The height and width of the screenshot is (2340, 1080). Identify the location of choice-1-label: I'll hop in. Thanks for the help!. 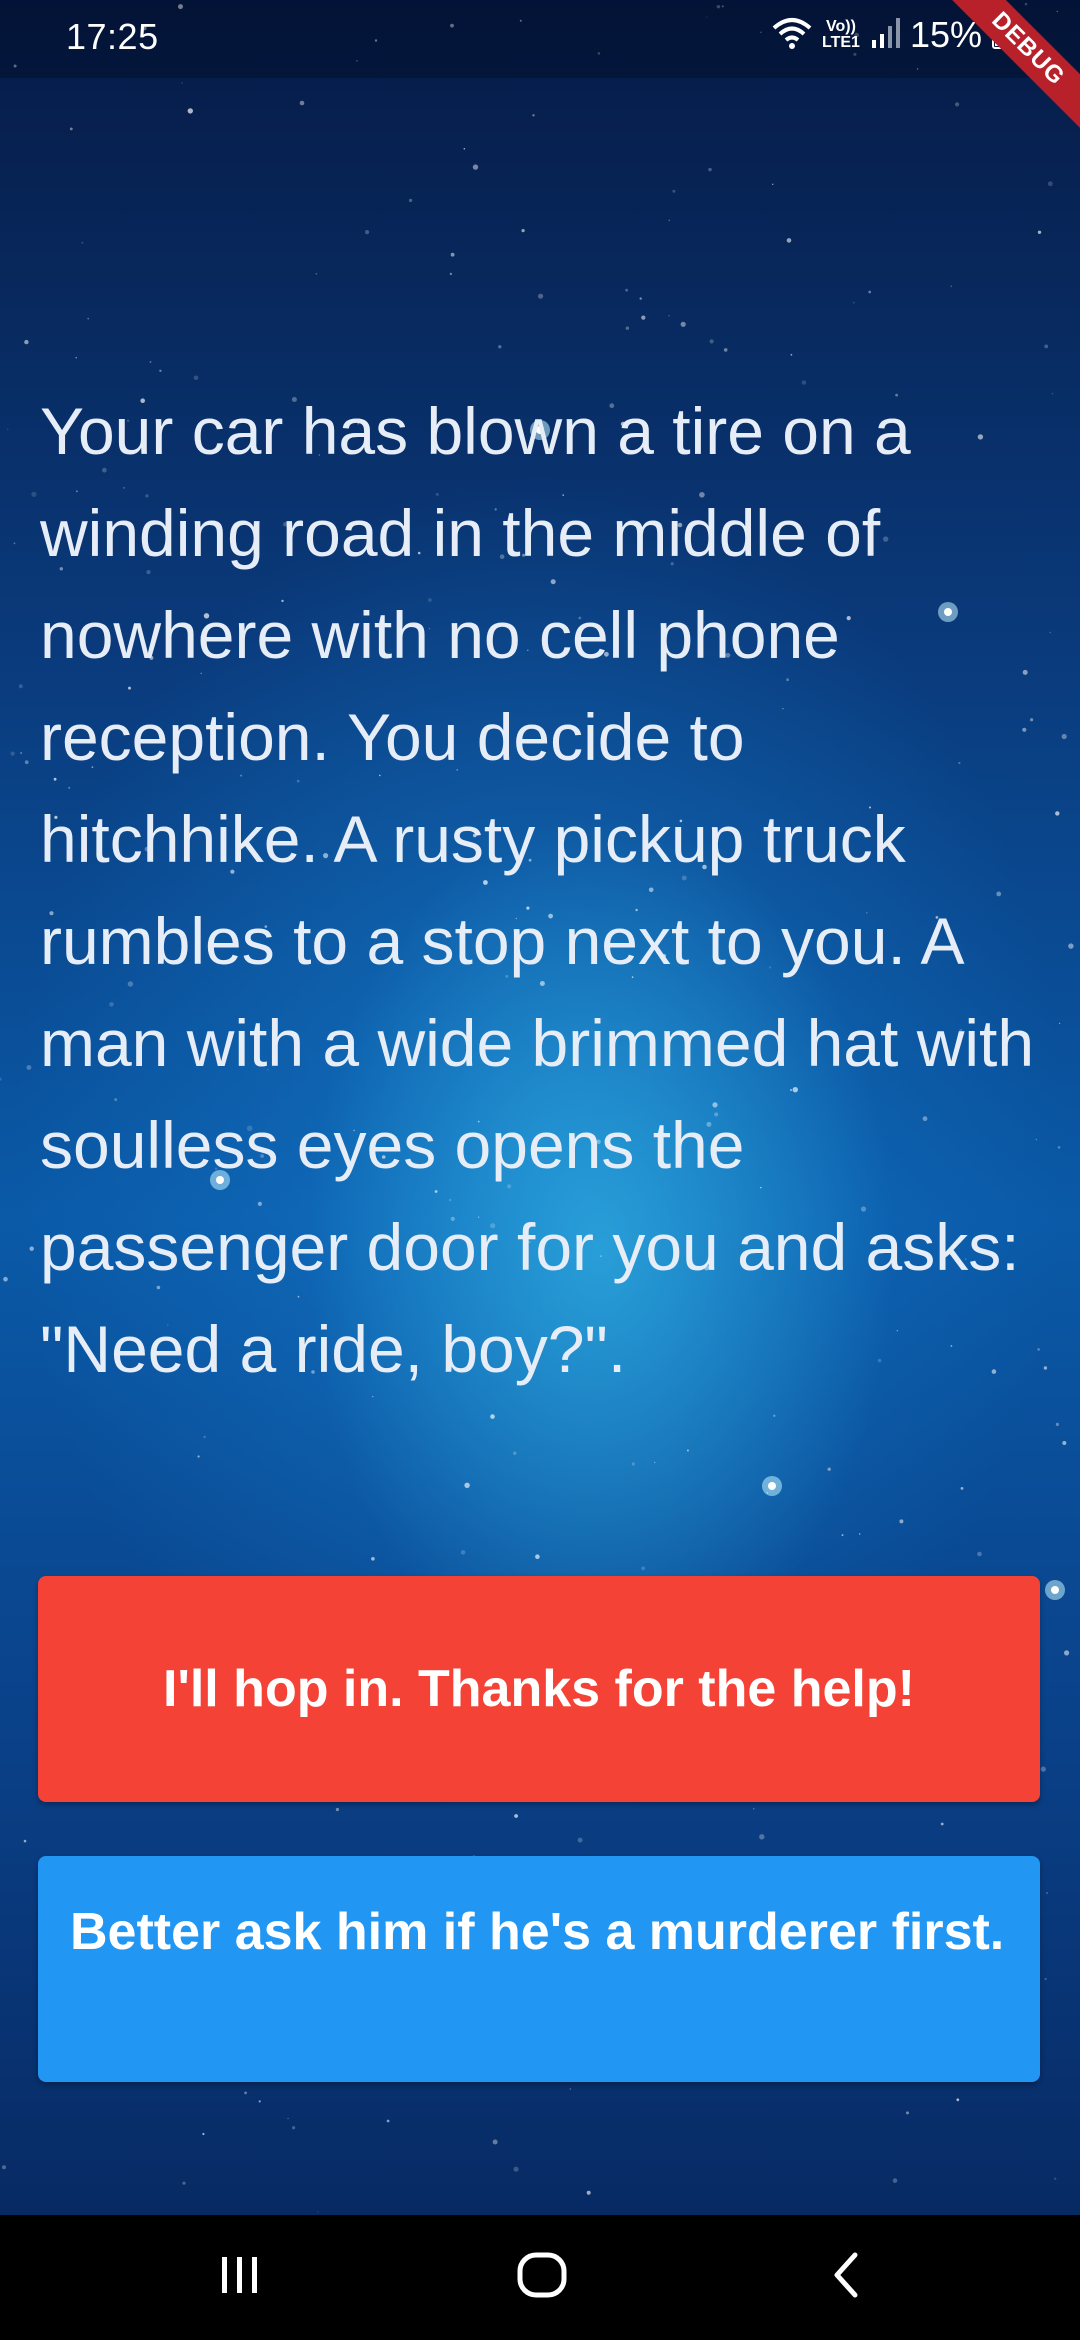
(539, 1689).